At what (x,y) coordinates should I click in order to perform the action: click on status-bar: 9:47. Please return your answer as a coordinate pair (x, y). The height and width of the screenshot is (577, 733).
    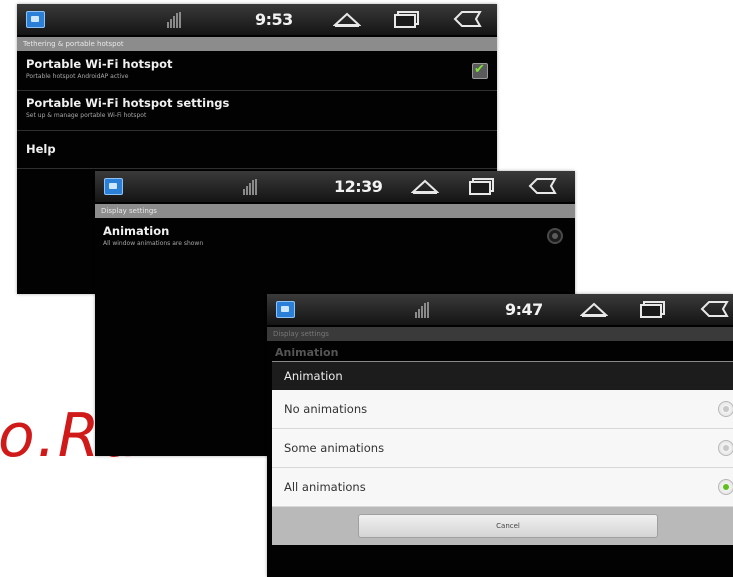
    Looking at the image, I should click on (500, 310).